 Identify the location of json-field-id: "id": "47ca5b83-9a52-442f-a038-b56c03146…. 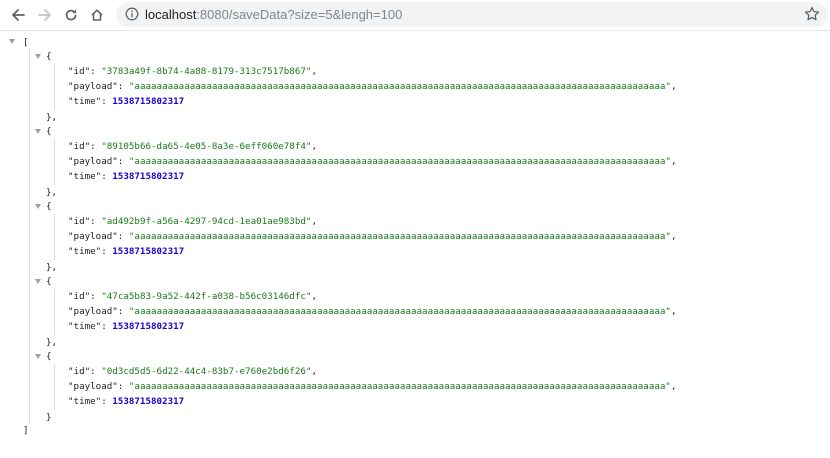
(192, 296).